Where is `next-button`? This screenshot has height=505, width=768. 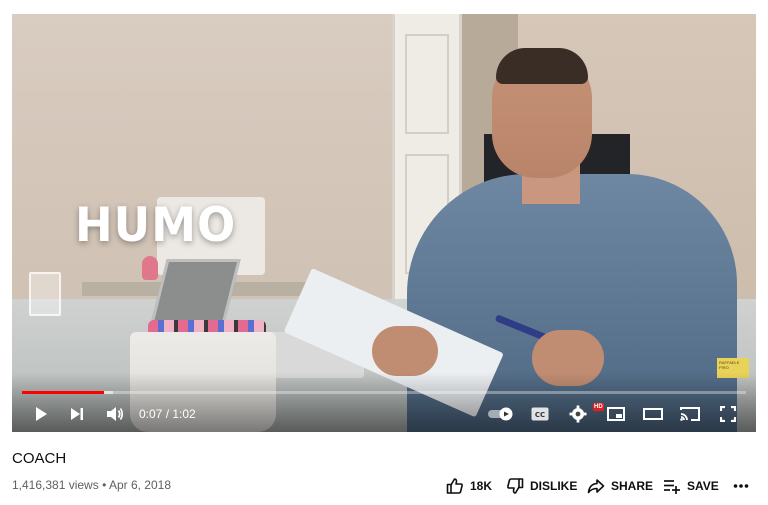 next-button is located at coordinates (77, 414).